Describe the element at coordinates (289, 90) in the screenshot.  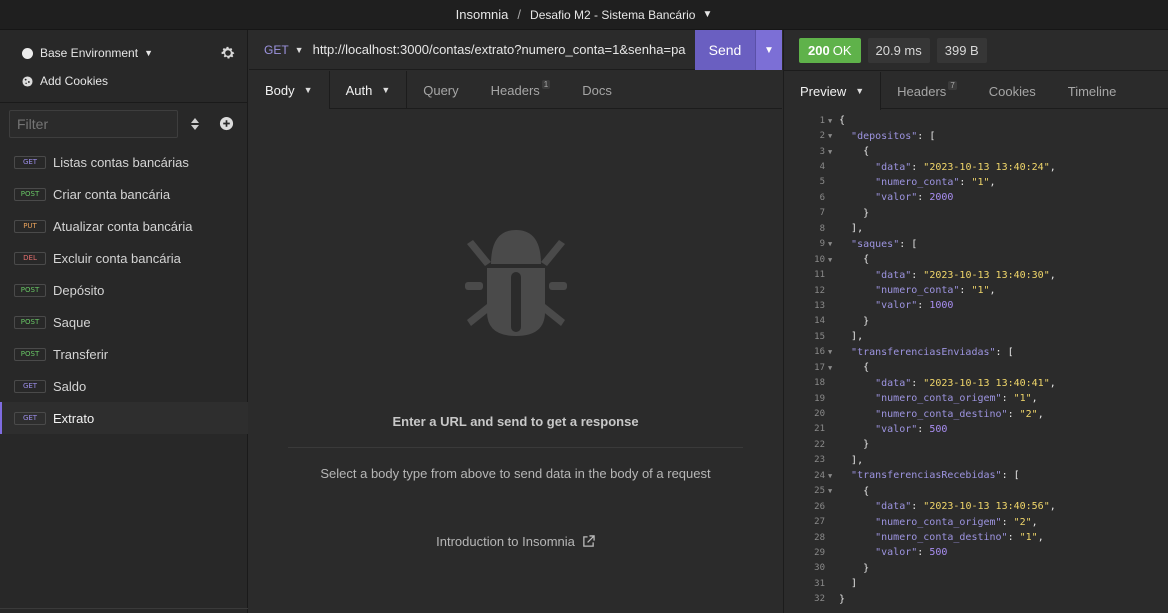
I see `tab-body: Body ▼` at that location.